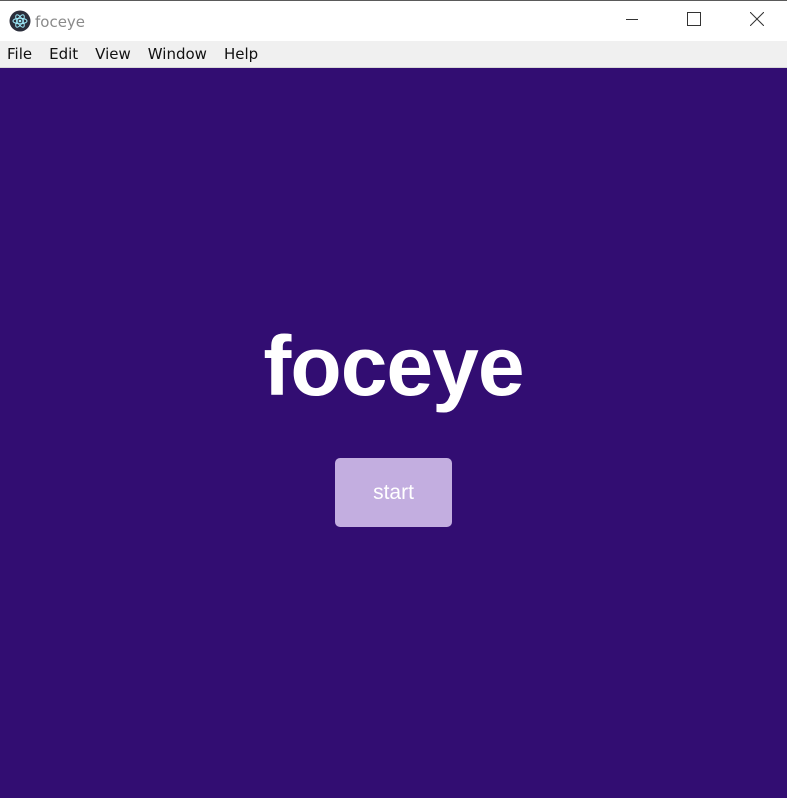 This screenshot has width=787, height=798. Describe the element at coordinates (63, 54) in the screenshot. I see `menu-edit: Edit` at that location.